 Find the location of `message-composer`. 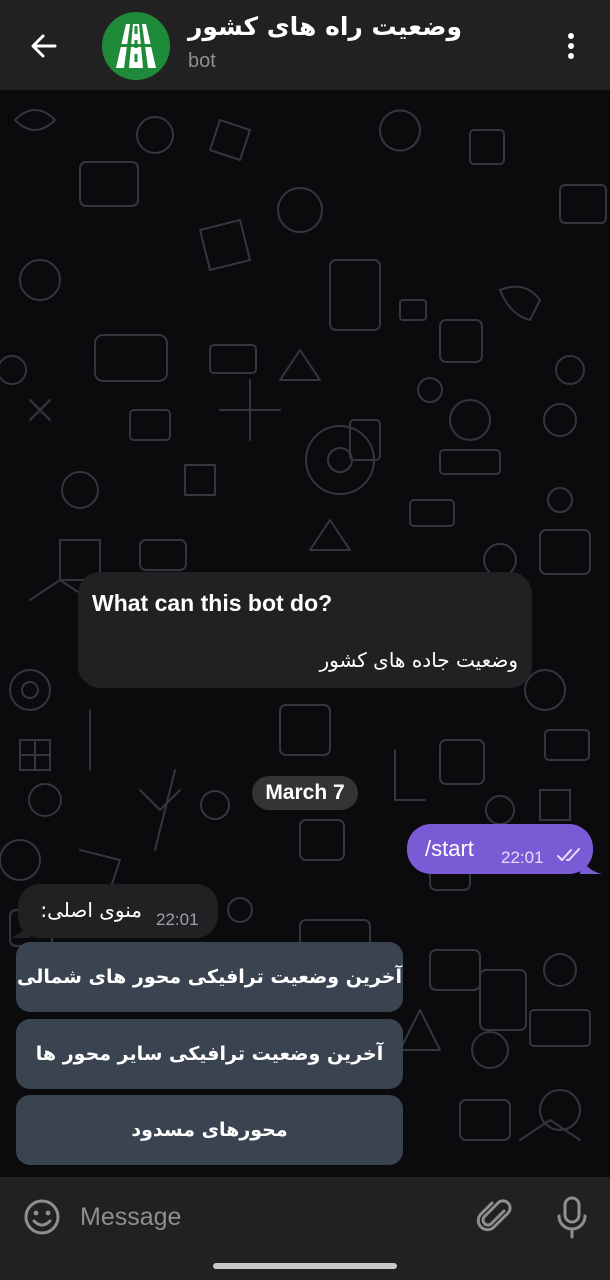

message-composer is located at coordinates (305, 1228).